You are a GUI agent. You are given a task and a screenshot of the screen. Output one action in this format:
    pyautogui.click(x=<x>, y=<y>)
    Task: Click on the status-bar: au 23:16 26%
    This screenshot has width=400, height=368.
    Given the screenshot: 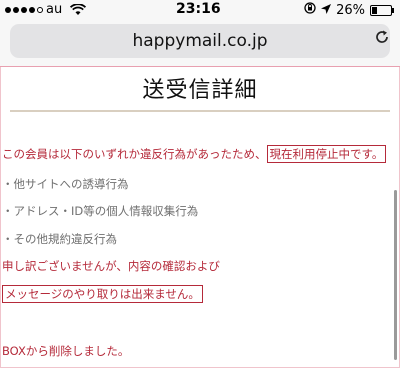 What is the action you would take?
    pyautogui.click(x=200, y=10)
    